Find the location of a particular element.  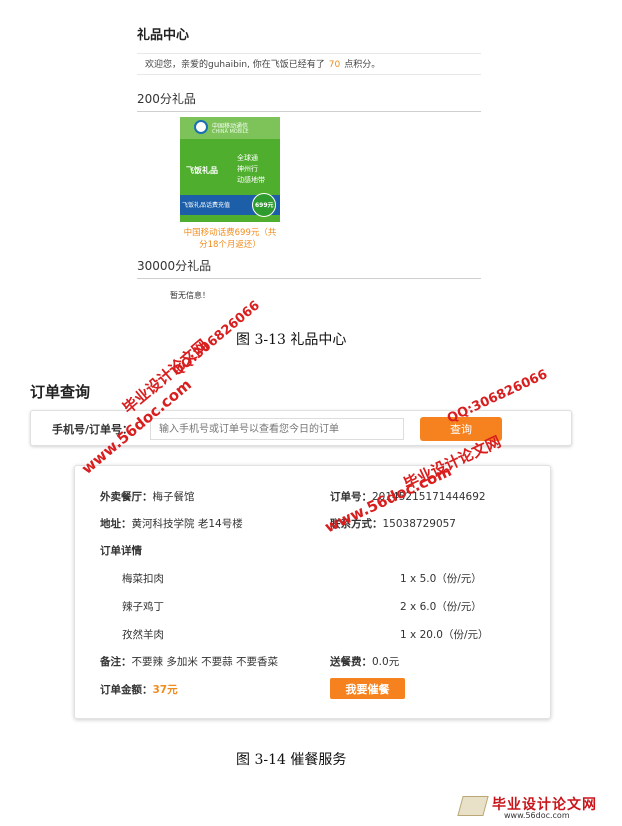

card-price: 699元 is located at coordinates (264, 205).